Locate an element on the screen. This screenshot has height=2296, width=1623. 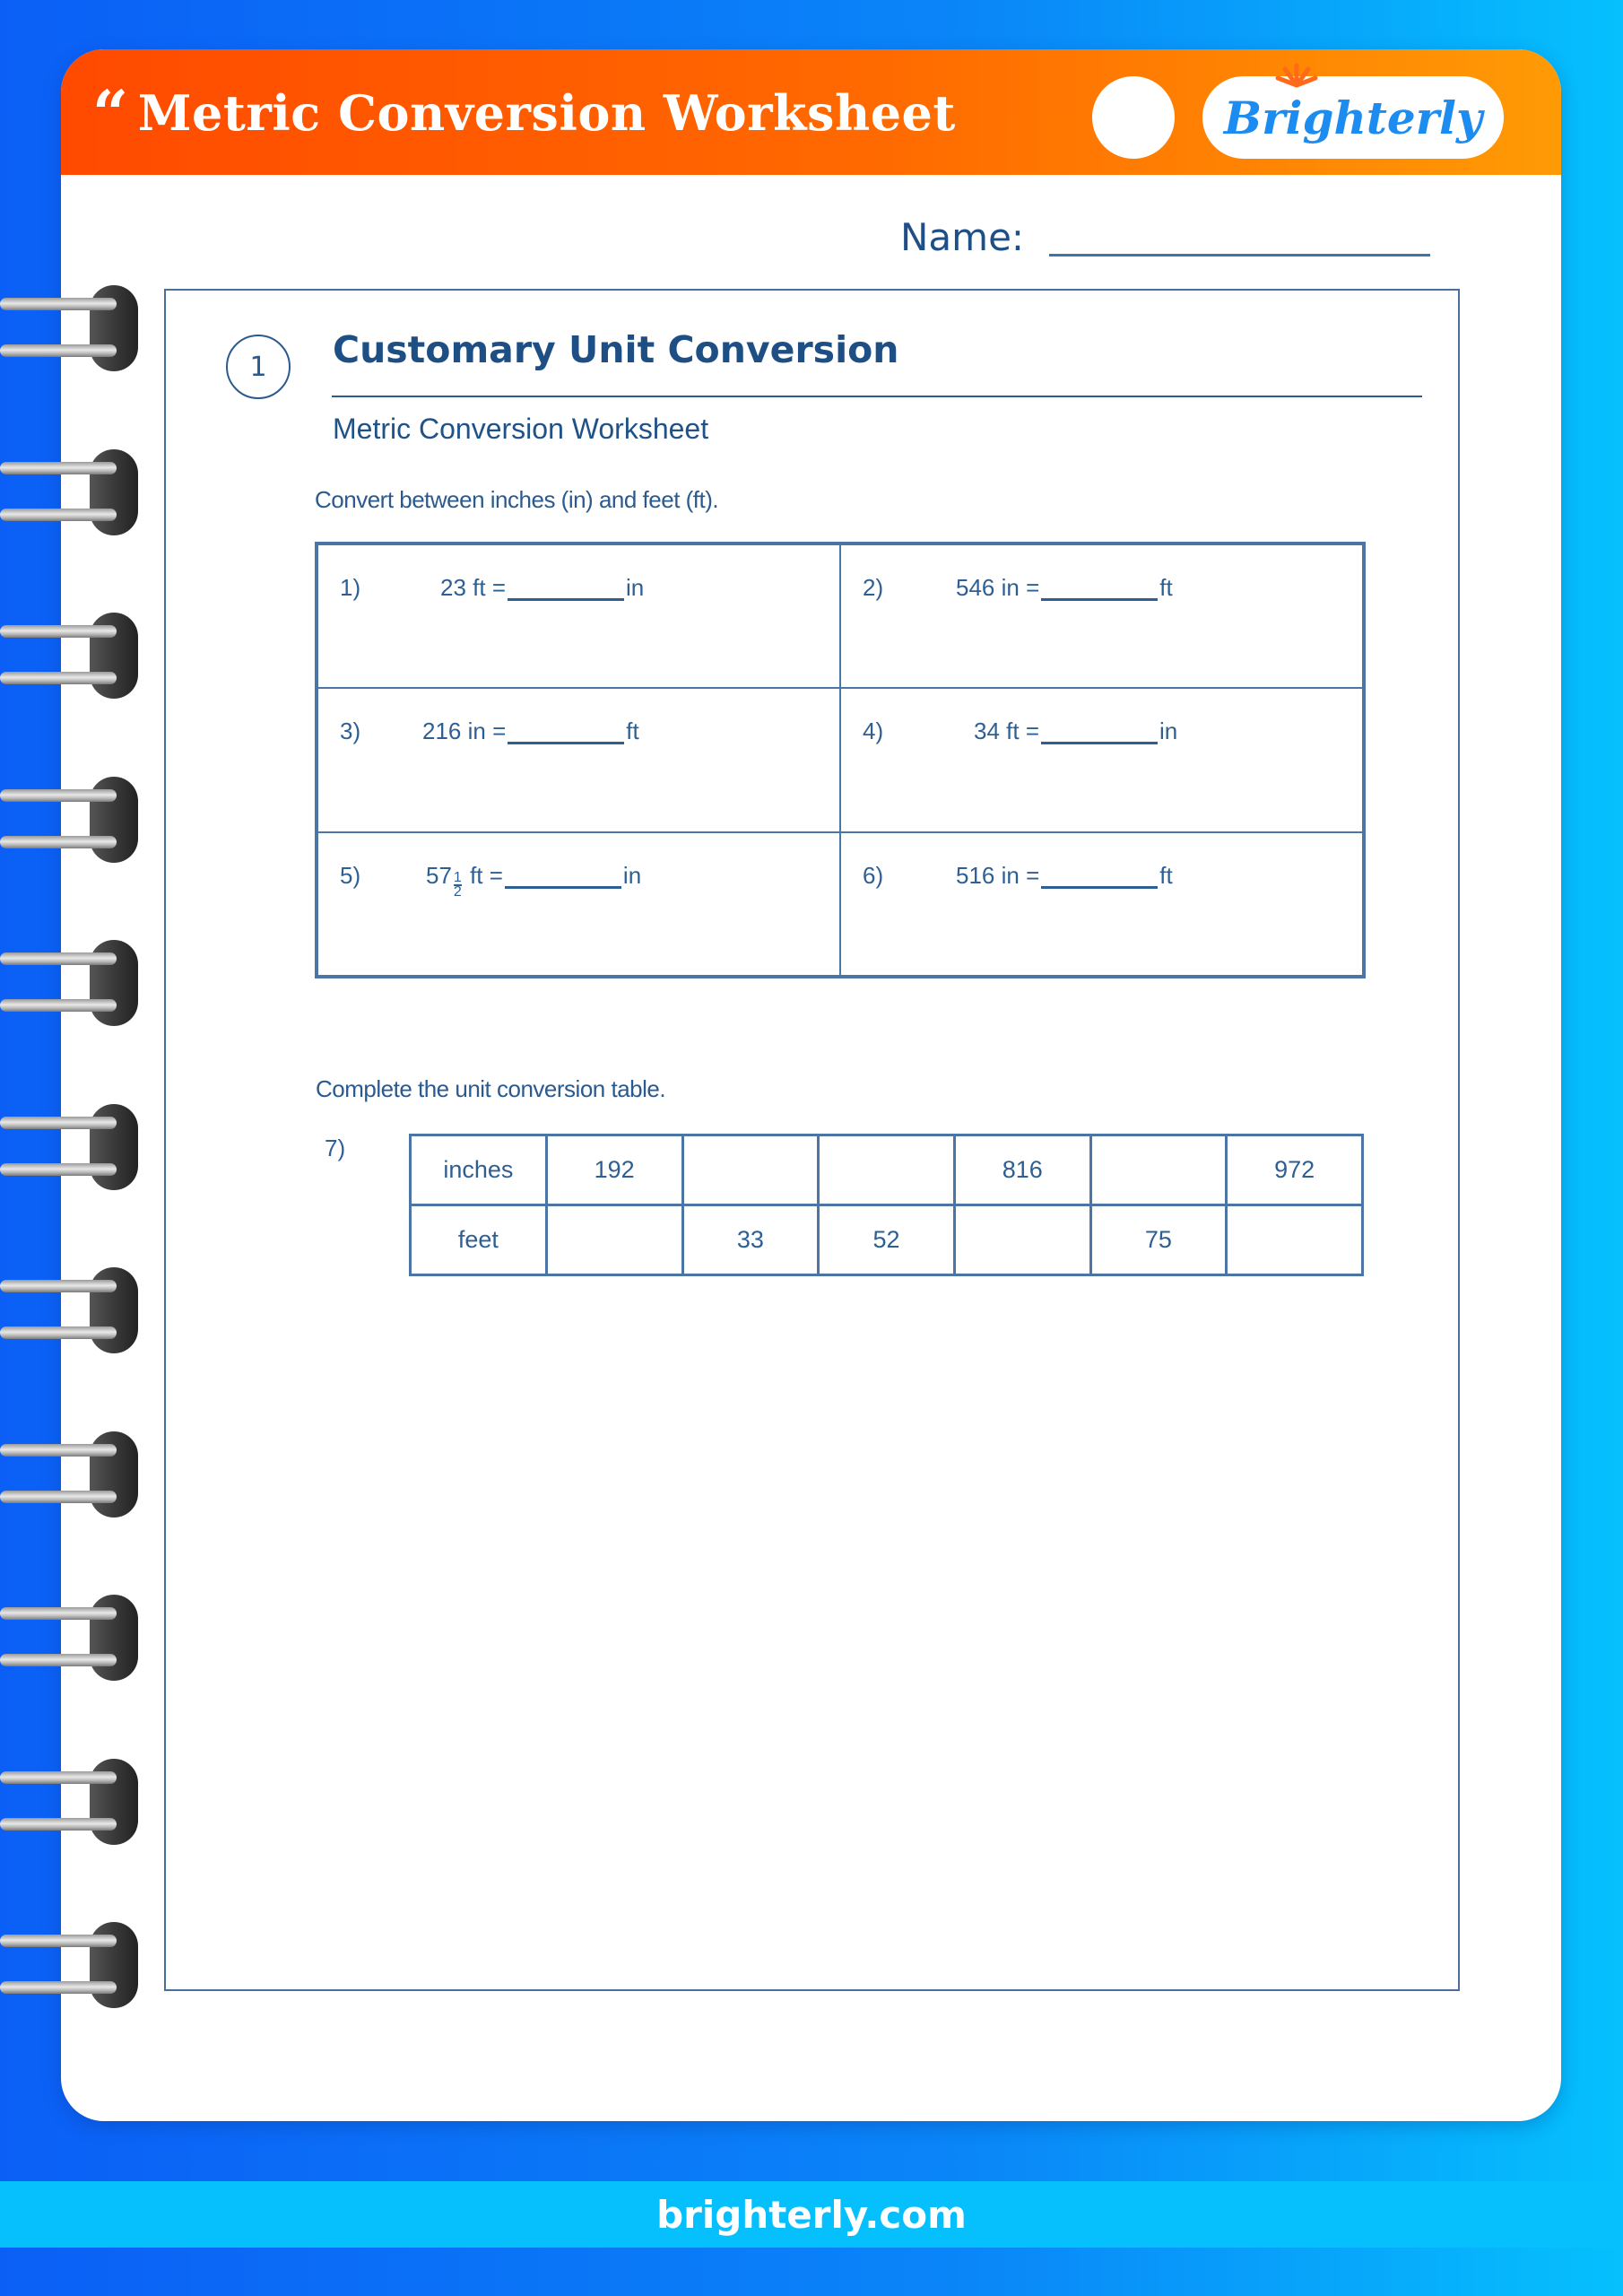
problem-number: 5) is located at coordinates (350, 875).